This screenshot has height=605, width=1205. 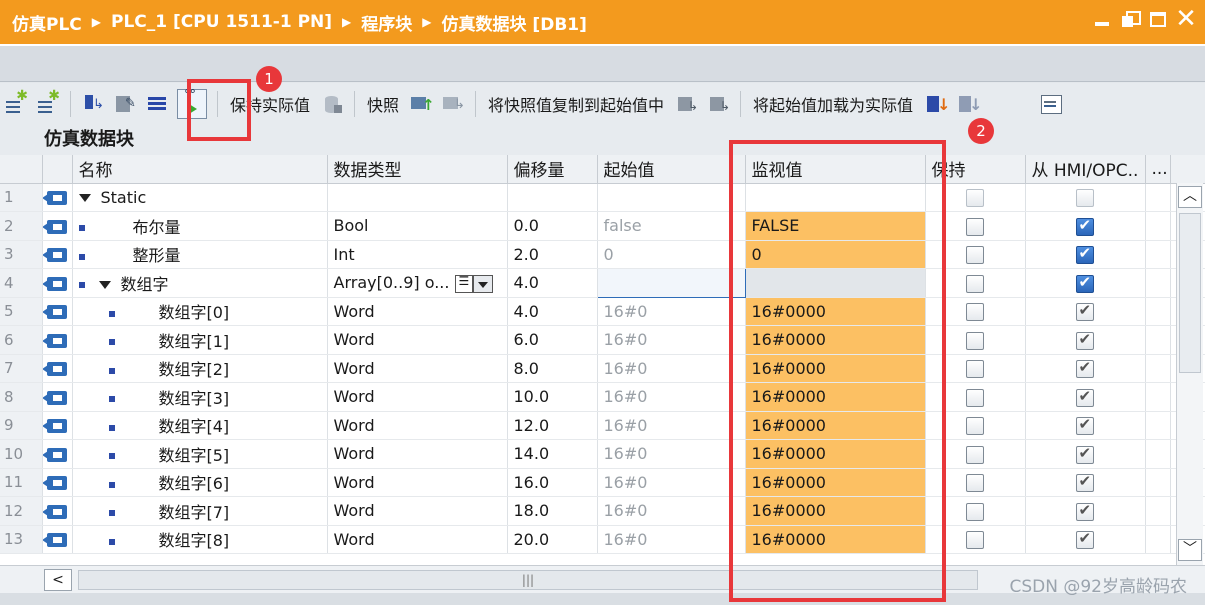 What do you see at coordinates (464, 283) in the screenshot?
I see `array-editor-icon` at bounding box center [464, 283].